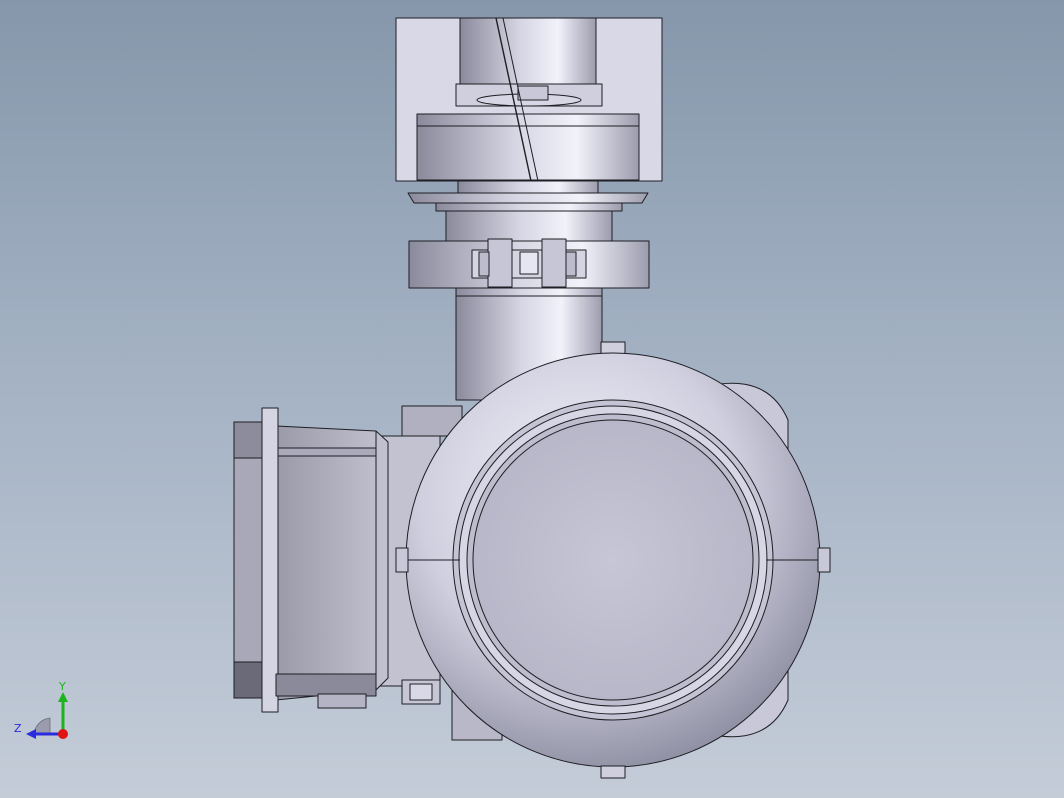  I want to click on y-axis-arrow-icon, so click(63, 697).